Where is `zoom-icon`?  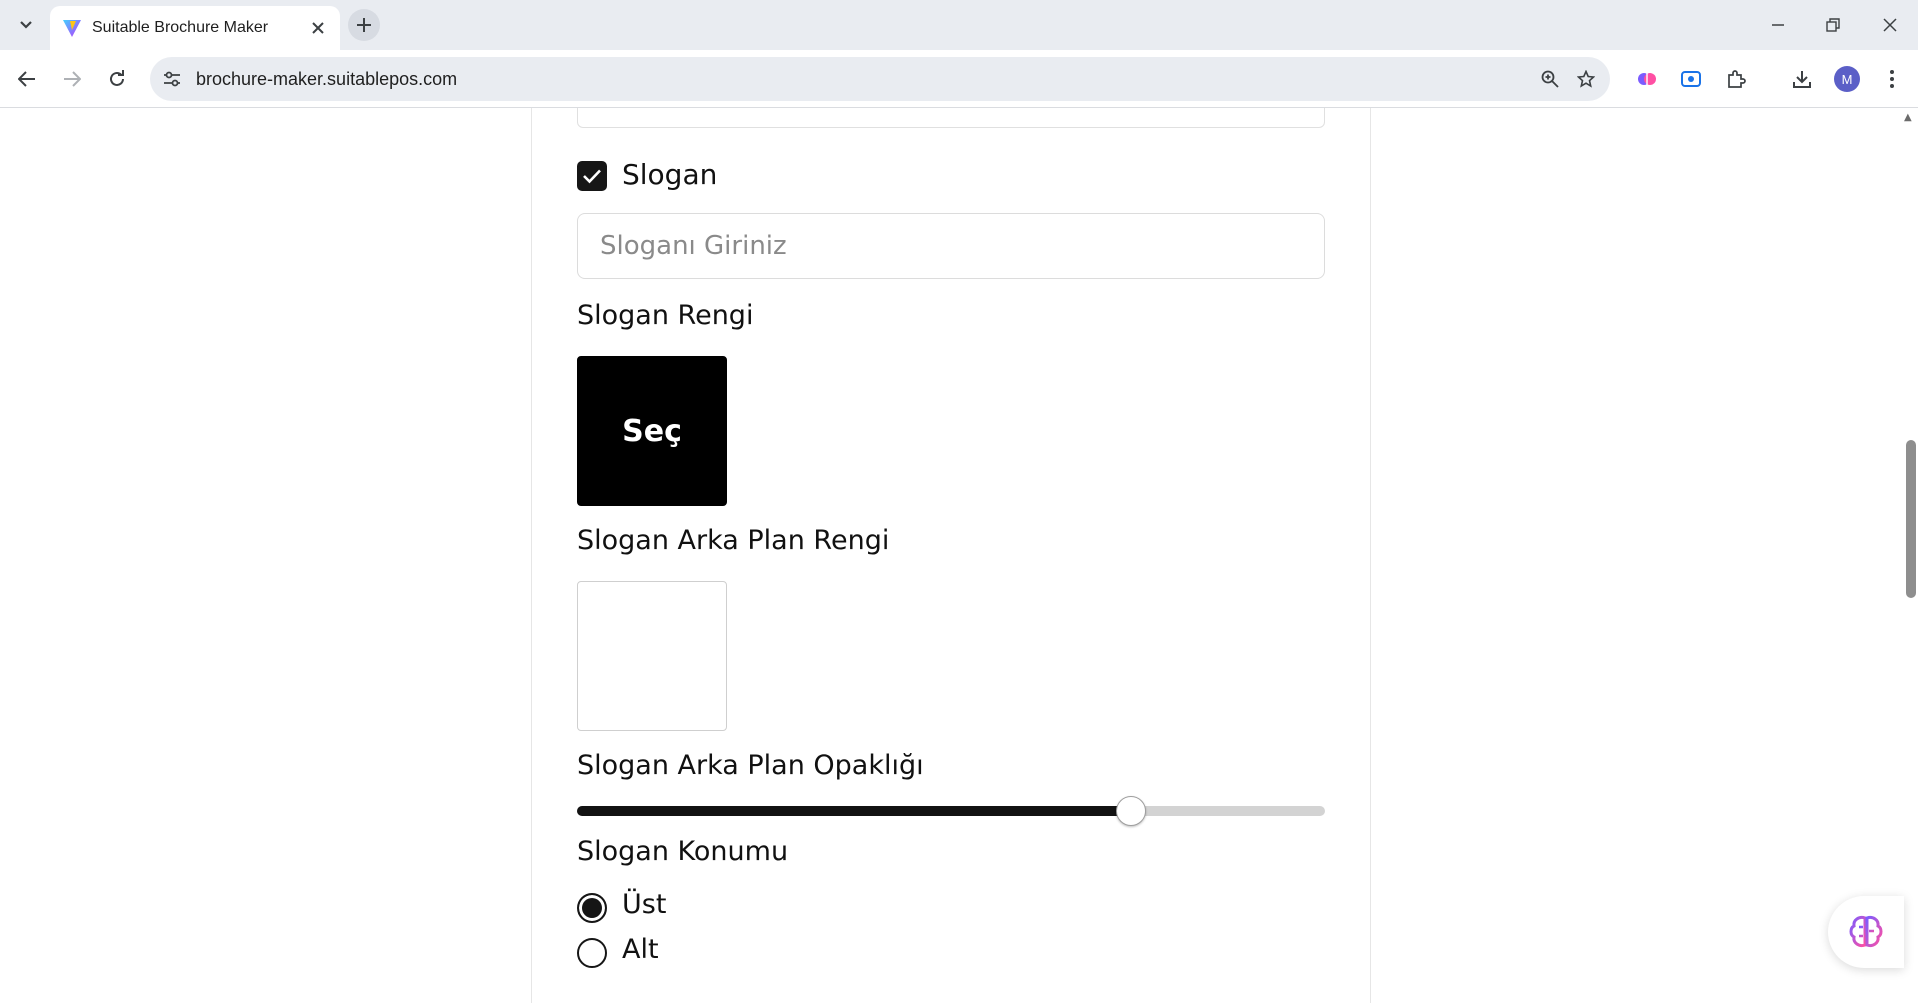 zoom-icon is located at coordinates (1550, 79).